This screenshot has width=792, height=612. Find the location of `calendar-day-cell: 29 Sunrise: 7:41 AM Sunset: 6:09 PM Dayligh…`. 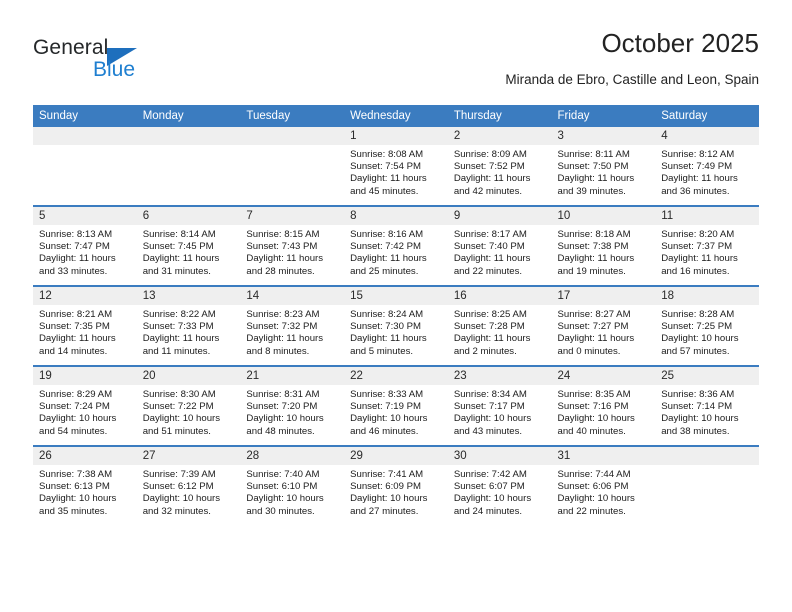

calendar-day-cell: 29 Sunrise: 7:41 AM Sunset: 6:09 PM Dayligh… is located at coordinates (396, 485).